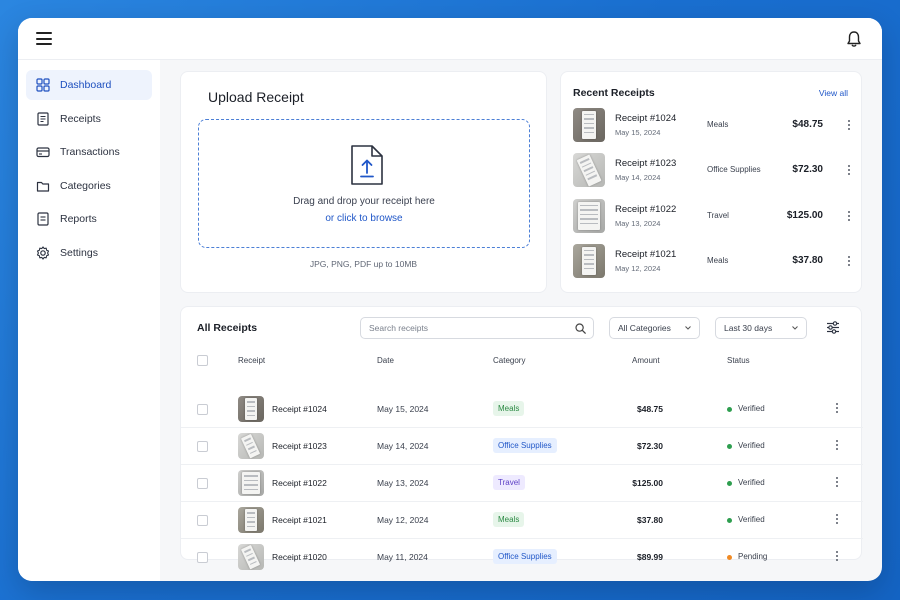  I want to click on sidebar-item-dashboard: Dashboard, so click(89, 85).